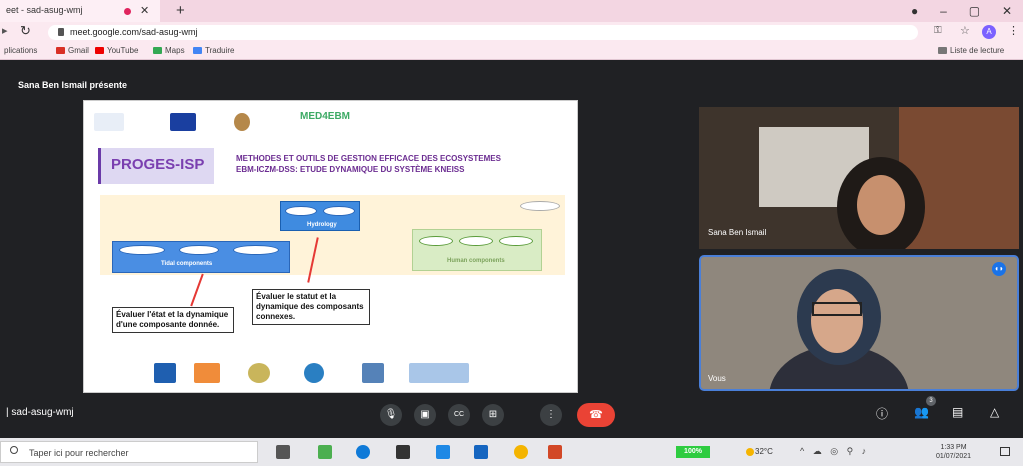  Describe the element at coordinates (99, 50) in the screenshot. I see `youtube-icon` at that location.